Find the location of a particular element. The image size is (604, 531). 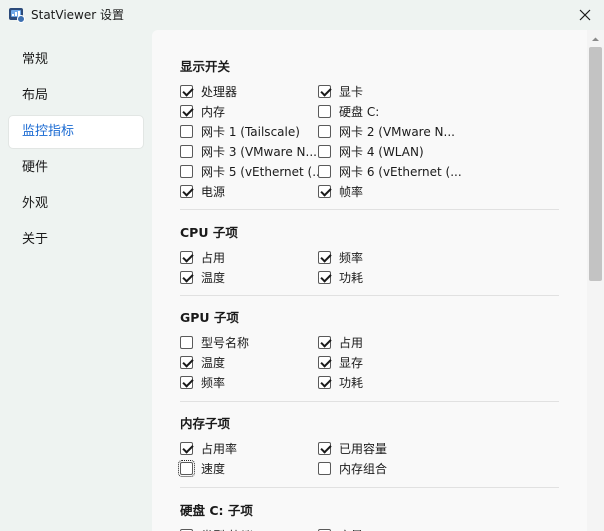

checkbox-memory-subitems-3: 内存组合 is located at coordinates (352, 468).